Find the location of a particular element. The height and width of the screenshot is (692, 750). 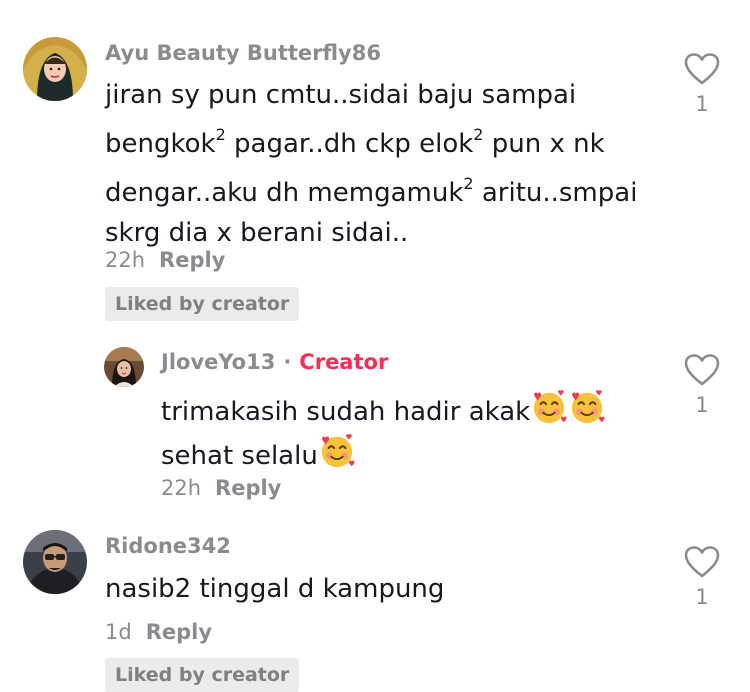

comment-text: trimakasih sudah hadir akak sehat selalu is located at coordinates (383, 432).